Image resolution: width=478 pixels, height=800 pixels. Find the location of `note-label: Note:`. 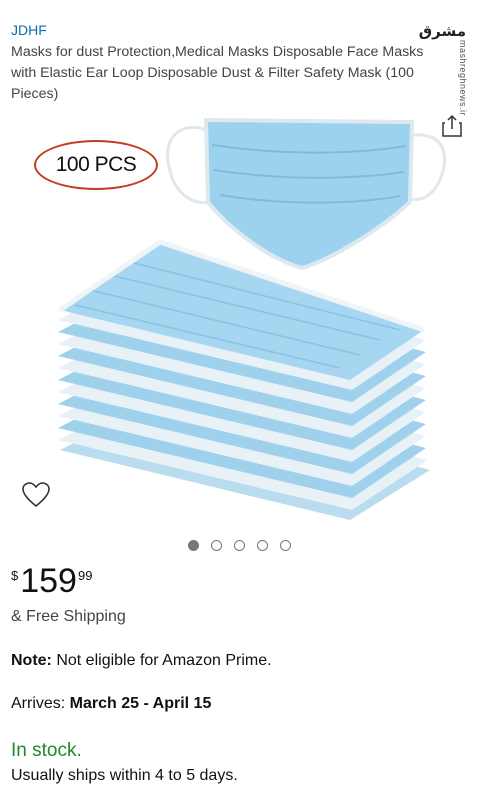

note-label: Note: is located at coordinates (31, 660).